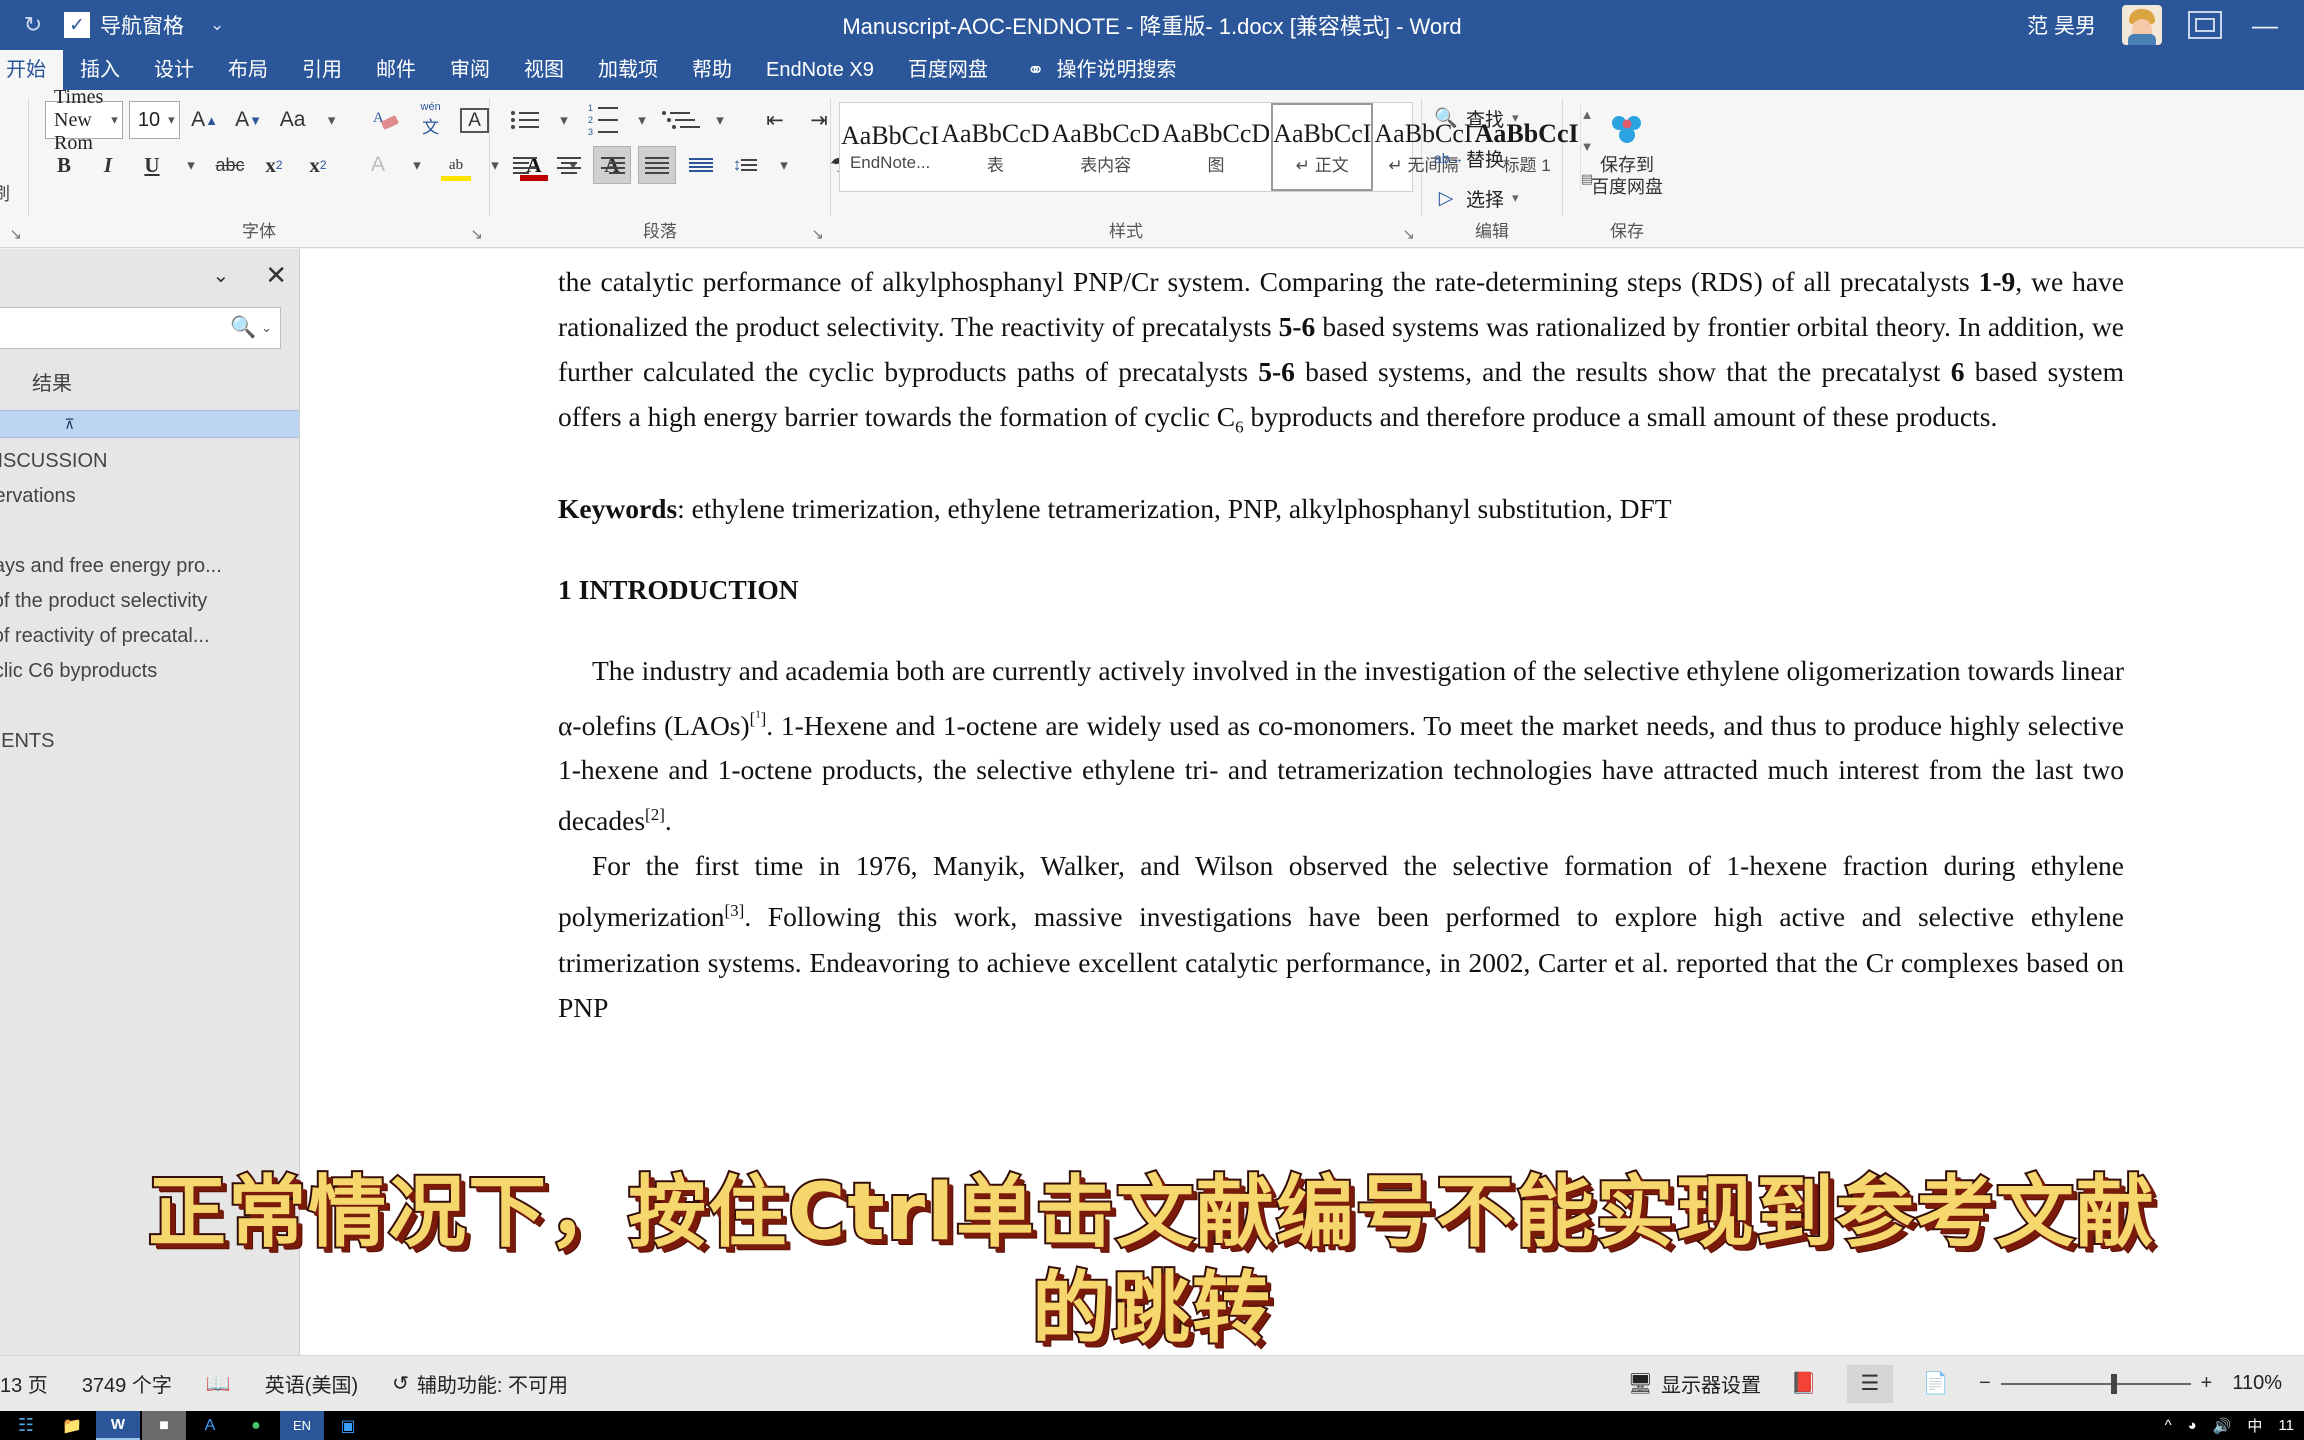 Image resolution: width=2304 pixels, height=1440 pixels. What do you see at coordinates (2168, 1425) in the screenshot?
I see `tray-chevron-up-icon: ^` at bounding box center [2168, 1425].